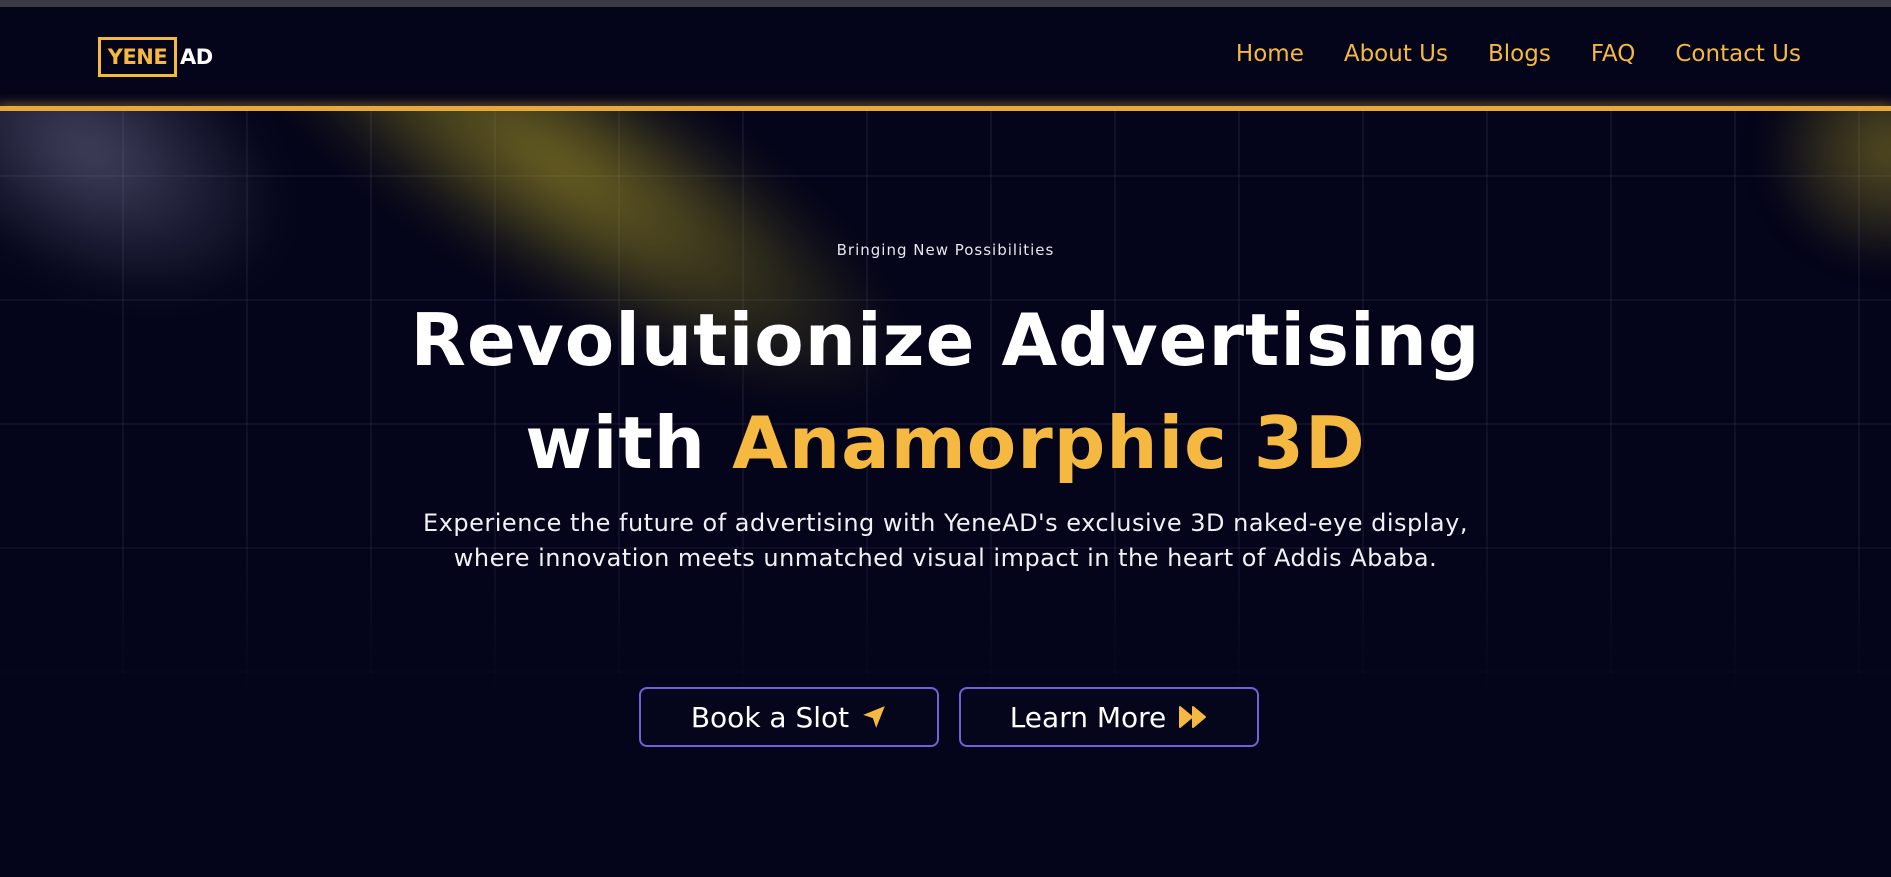 This screenshot has height=877, width=1891. Describe the element at coordinates (616, 443) in the screenshot. I see `headline-line2-prefix: with` at that location.